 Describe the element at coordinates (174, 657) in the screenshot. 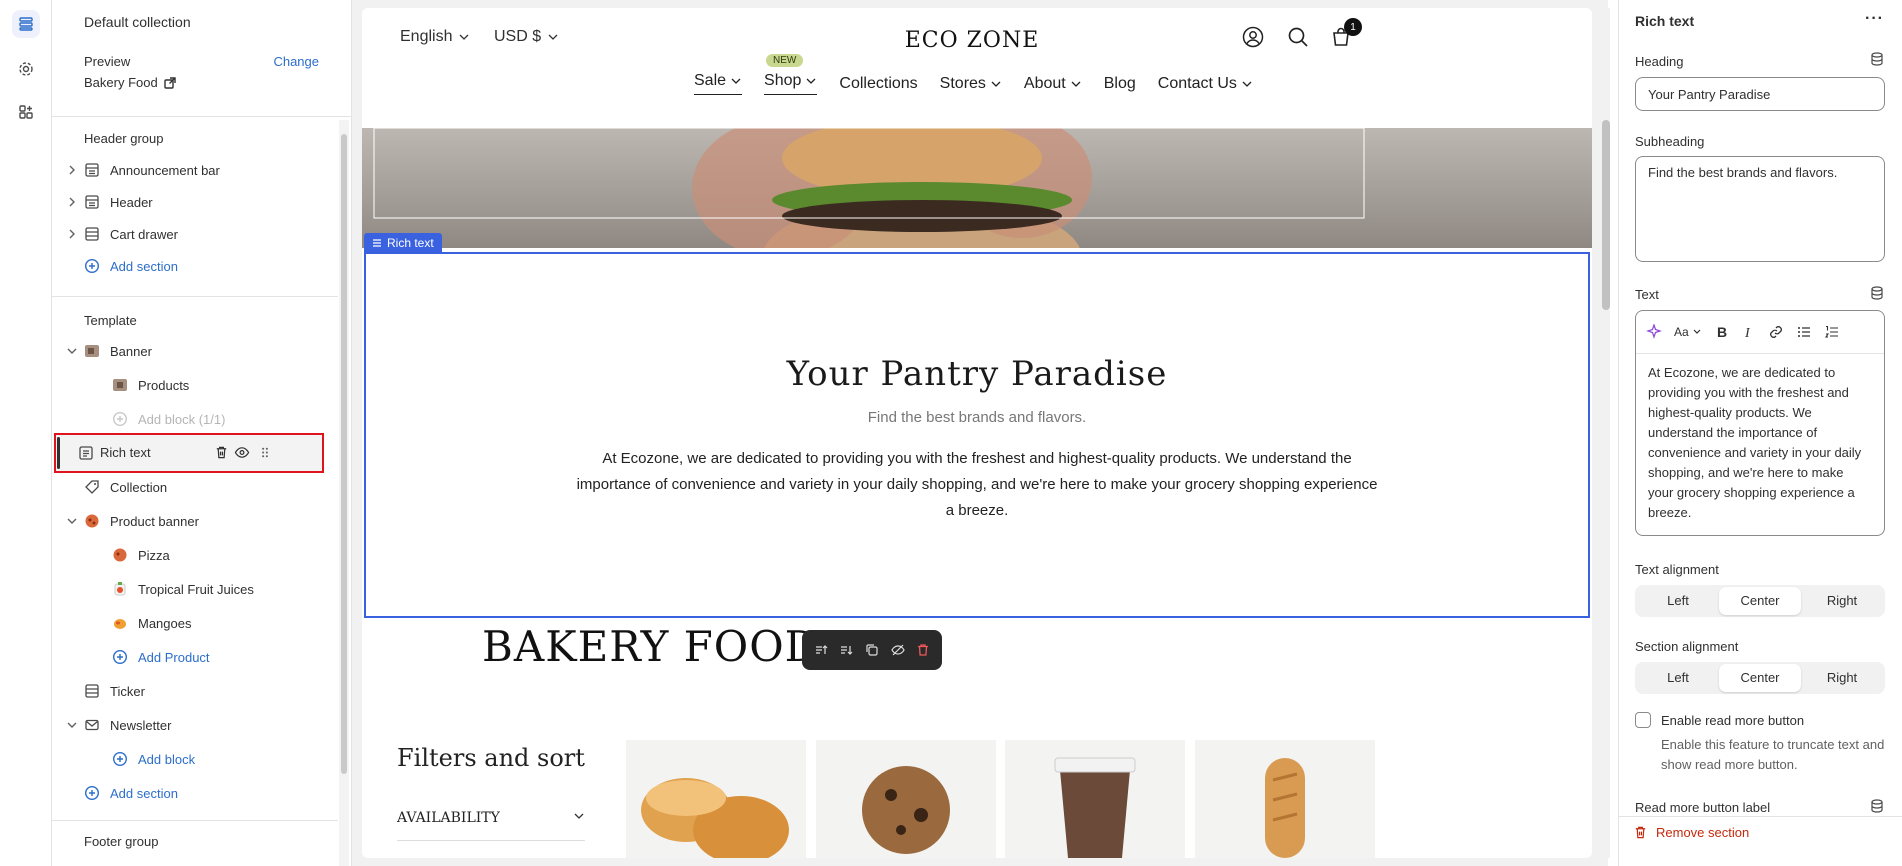

I see `add-product-label: Add Product` at that location.